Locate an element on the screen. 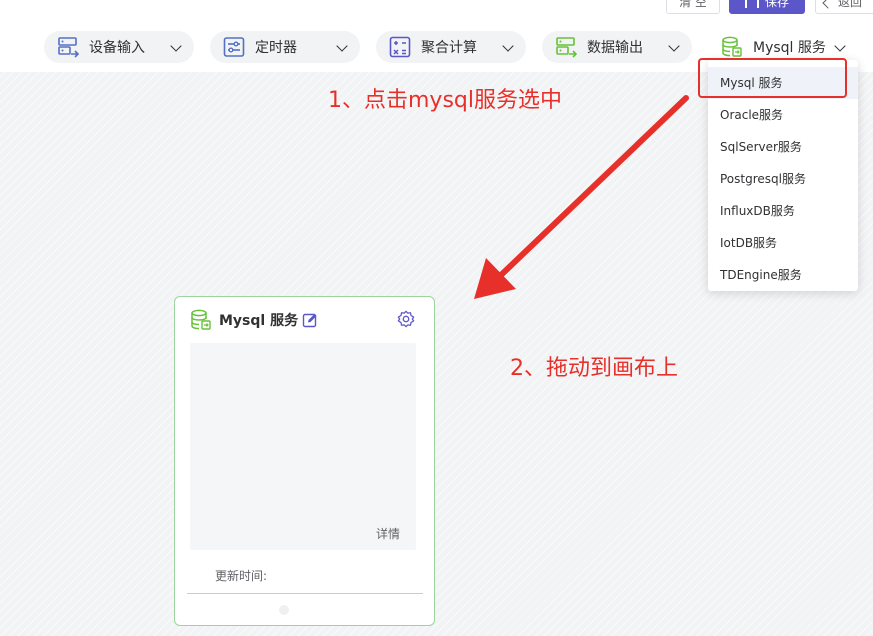 The height and width of the screenshot is (636, 873). node-connection-port is located at coordinates (284, 610).